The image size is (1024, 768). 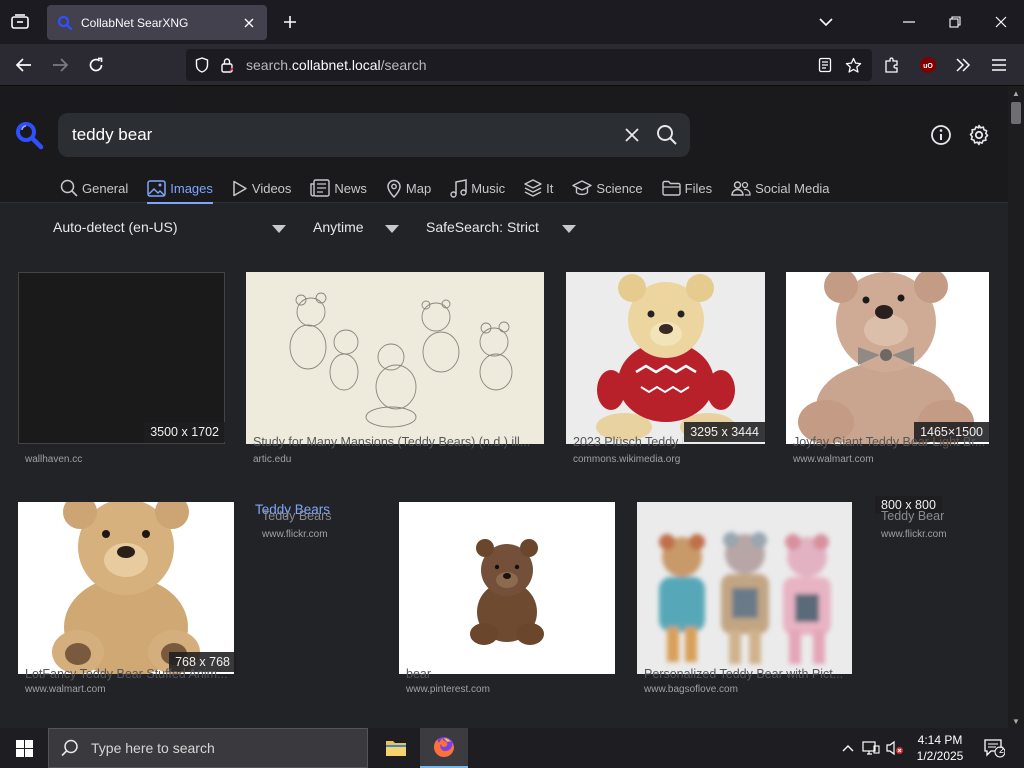 I want to click on image-result: 800 x 800 Teddy Bear www.flickr.com, so click(x=935, y=526).